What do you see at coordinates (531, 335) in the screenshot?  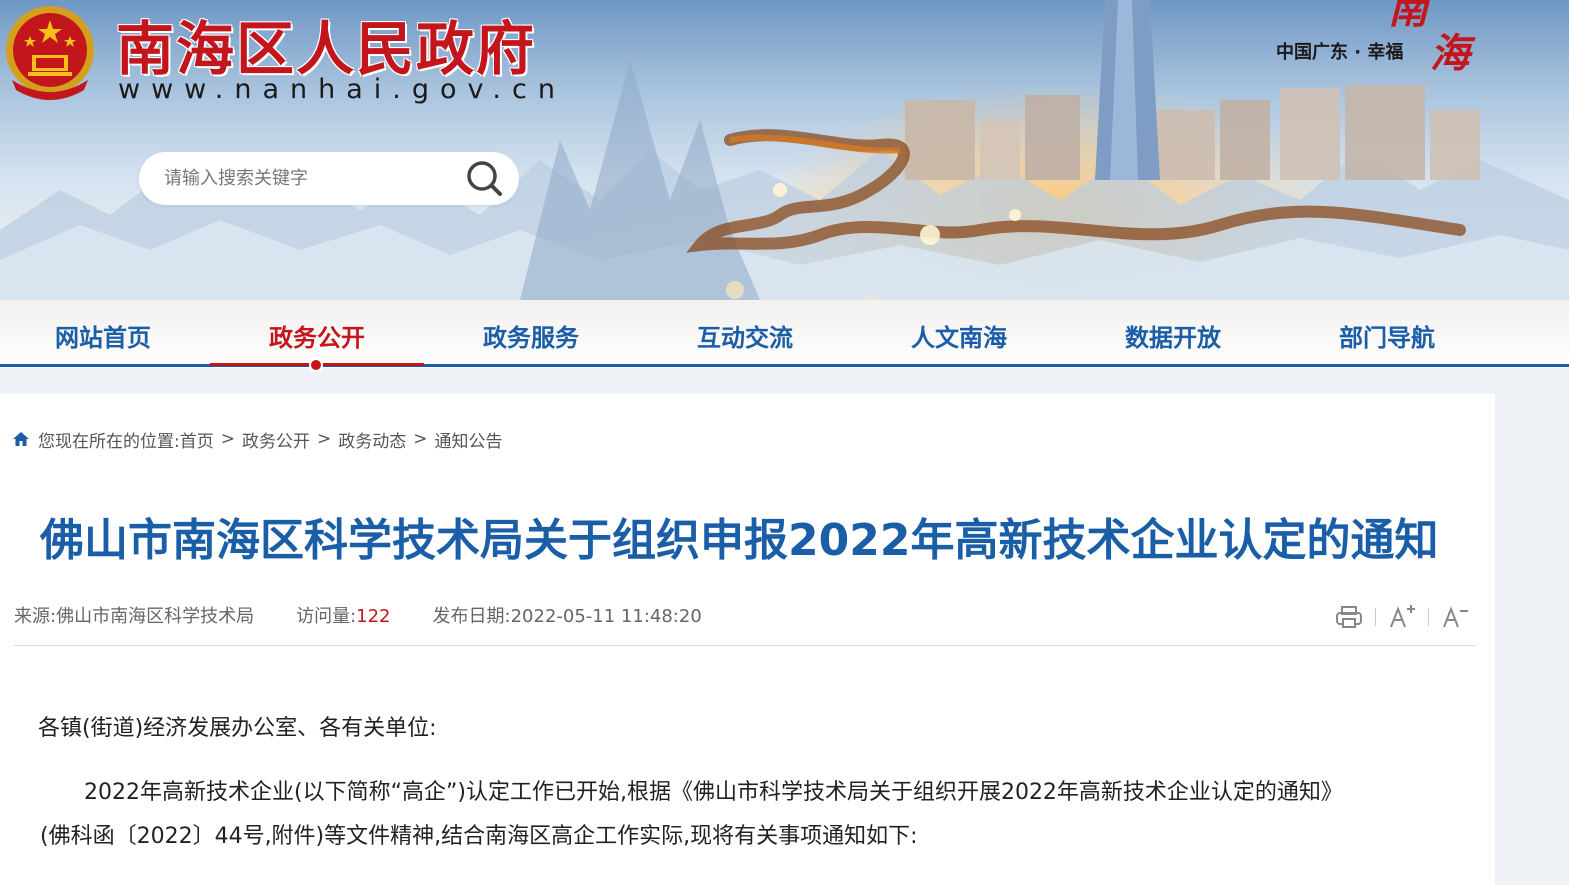 I see `nav-item-gov-services: 政务服务` at bounding box center [531, 335].